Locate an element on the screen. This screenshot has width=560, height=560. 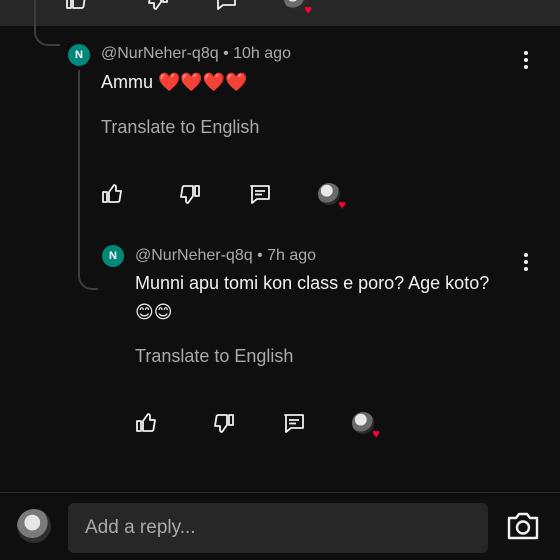
camera-icon is located at coordinates (523, 526).